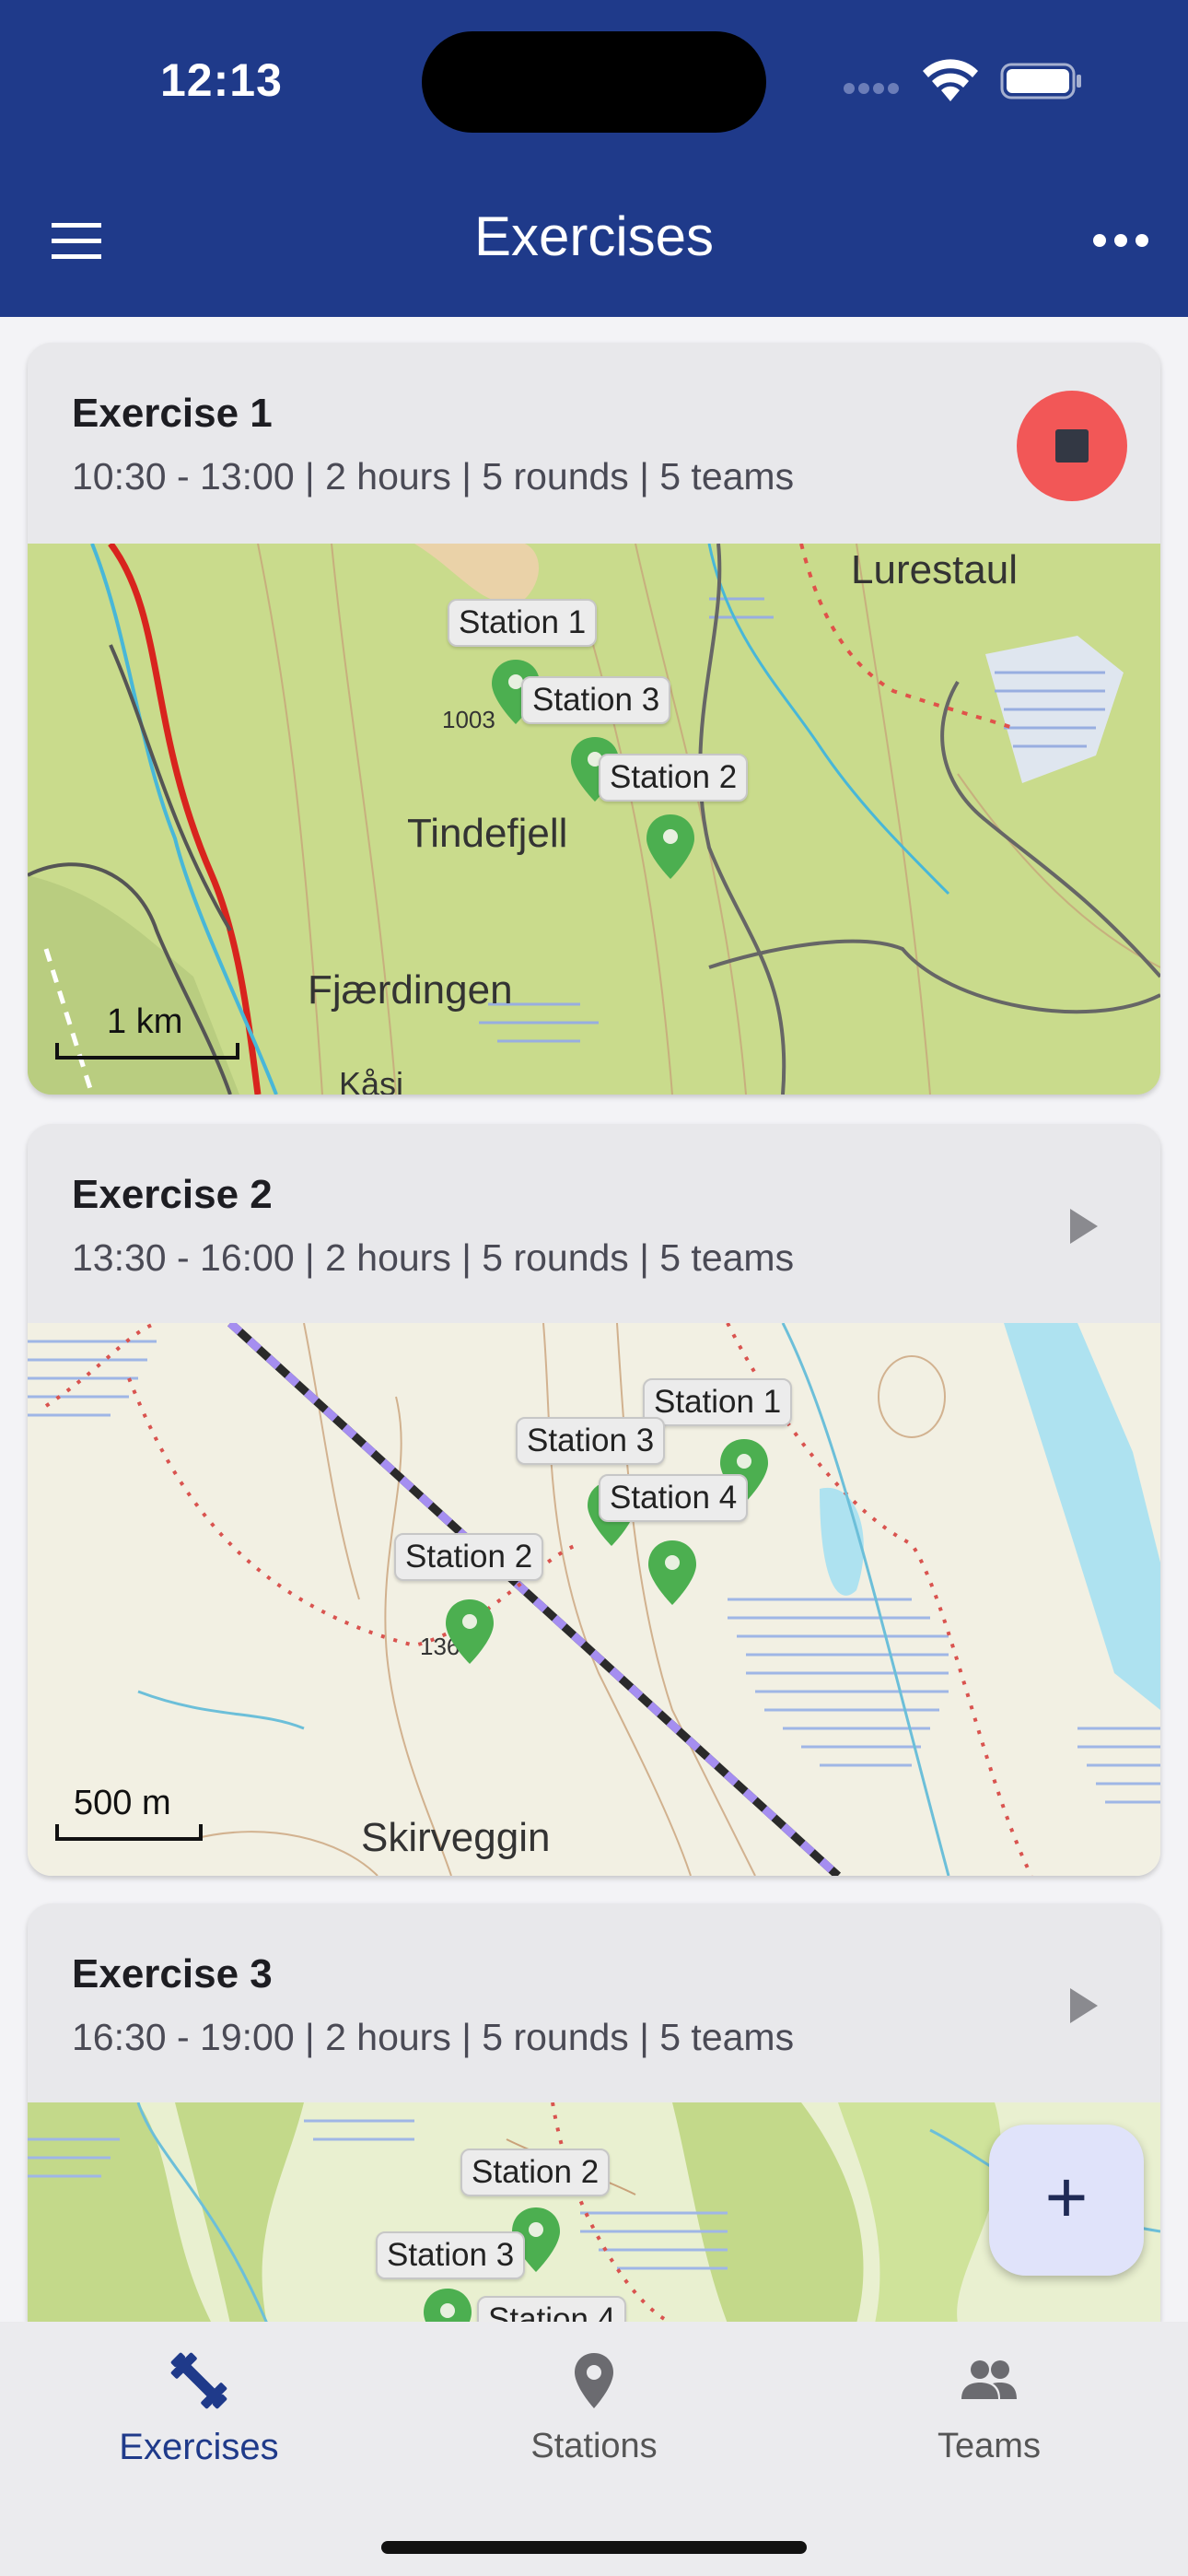 The height and width of the screenshot is (2576, 1188). Describe the element at coordinates (1040, 81) in the screenshot. I see `battery-icon` at that location.